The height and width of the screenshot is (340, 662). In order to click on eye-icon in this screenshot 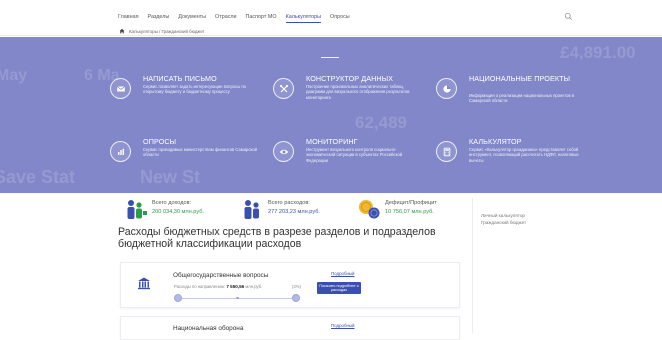, I will do `click(283, 151)`.